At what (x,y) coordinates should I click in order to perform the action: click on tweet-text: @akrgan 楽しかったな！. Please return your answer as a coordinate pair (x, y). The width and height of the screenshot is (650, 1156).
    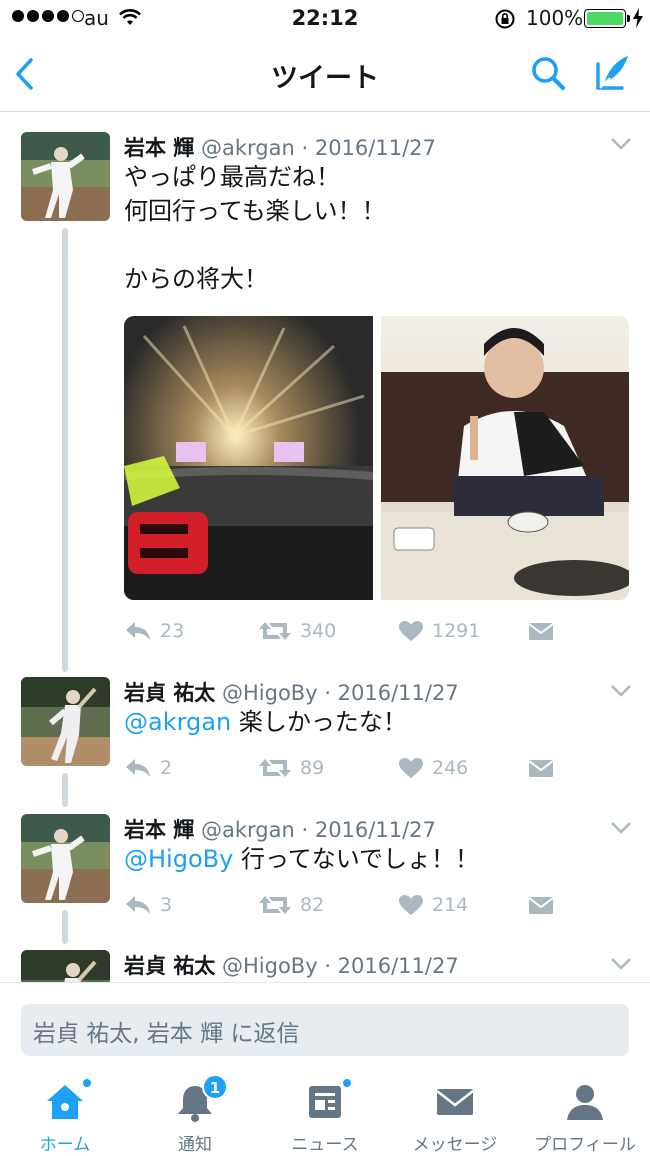
    Looking at the image, I should click on (265, 722).